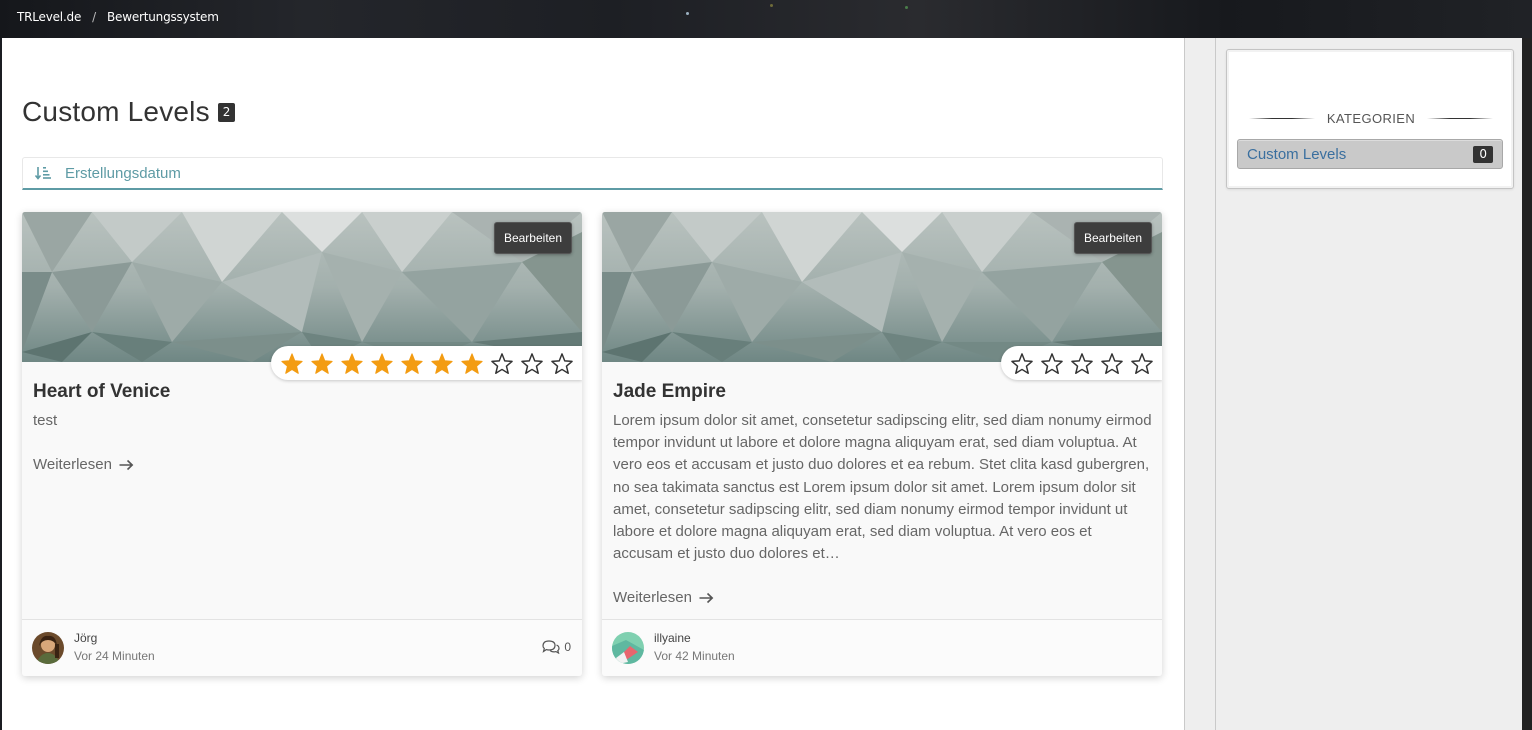  What do you see at coordinates (302, 647) in the screenshot?
I see `card-footer: Jörg Vor 24 Minuten 0` at bounding box center [302, 647].